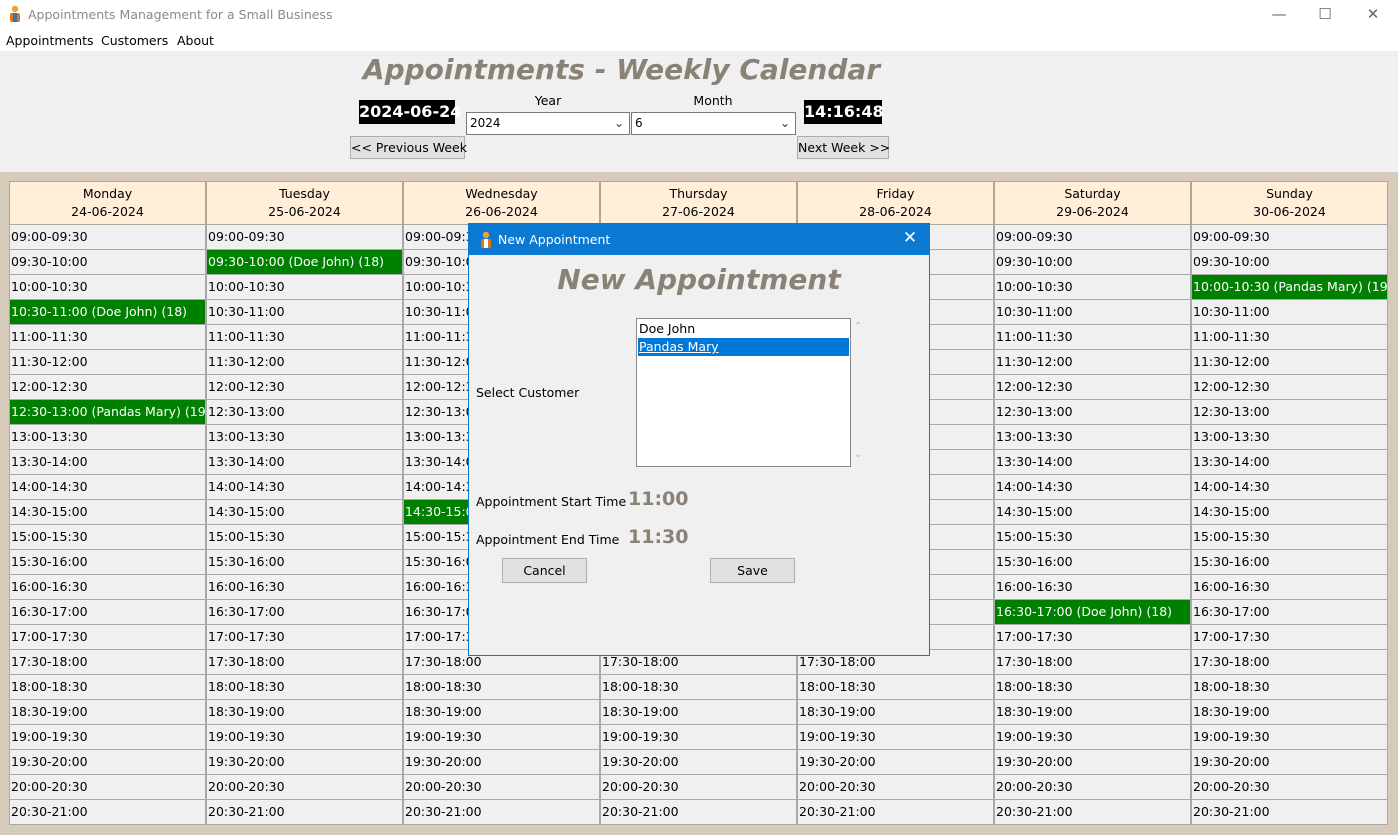 The height and width of the screenshot is (835, 1398). What do you see at coordinates (50, 40) in the screenshot?
I see `menu-appointments: Appointments` at bounding box center [50, 40].